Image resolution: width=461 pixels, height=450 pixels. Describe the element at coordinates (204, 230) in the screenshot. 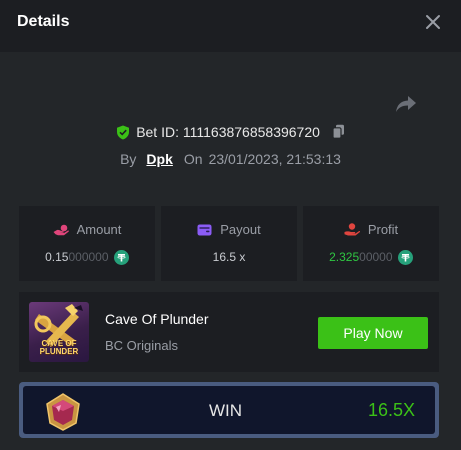

I see `wallet-icon` at that location.